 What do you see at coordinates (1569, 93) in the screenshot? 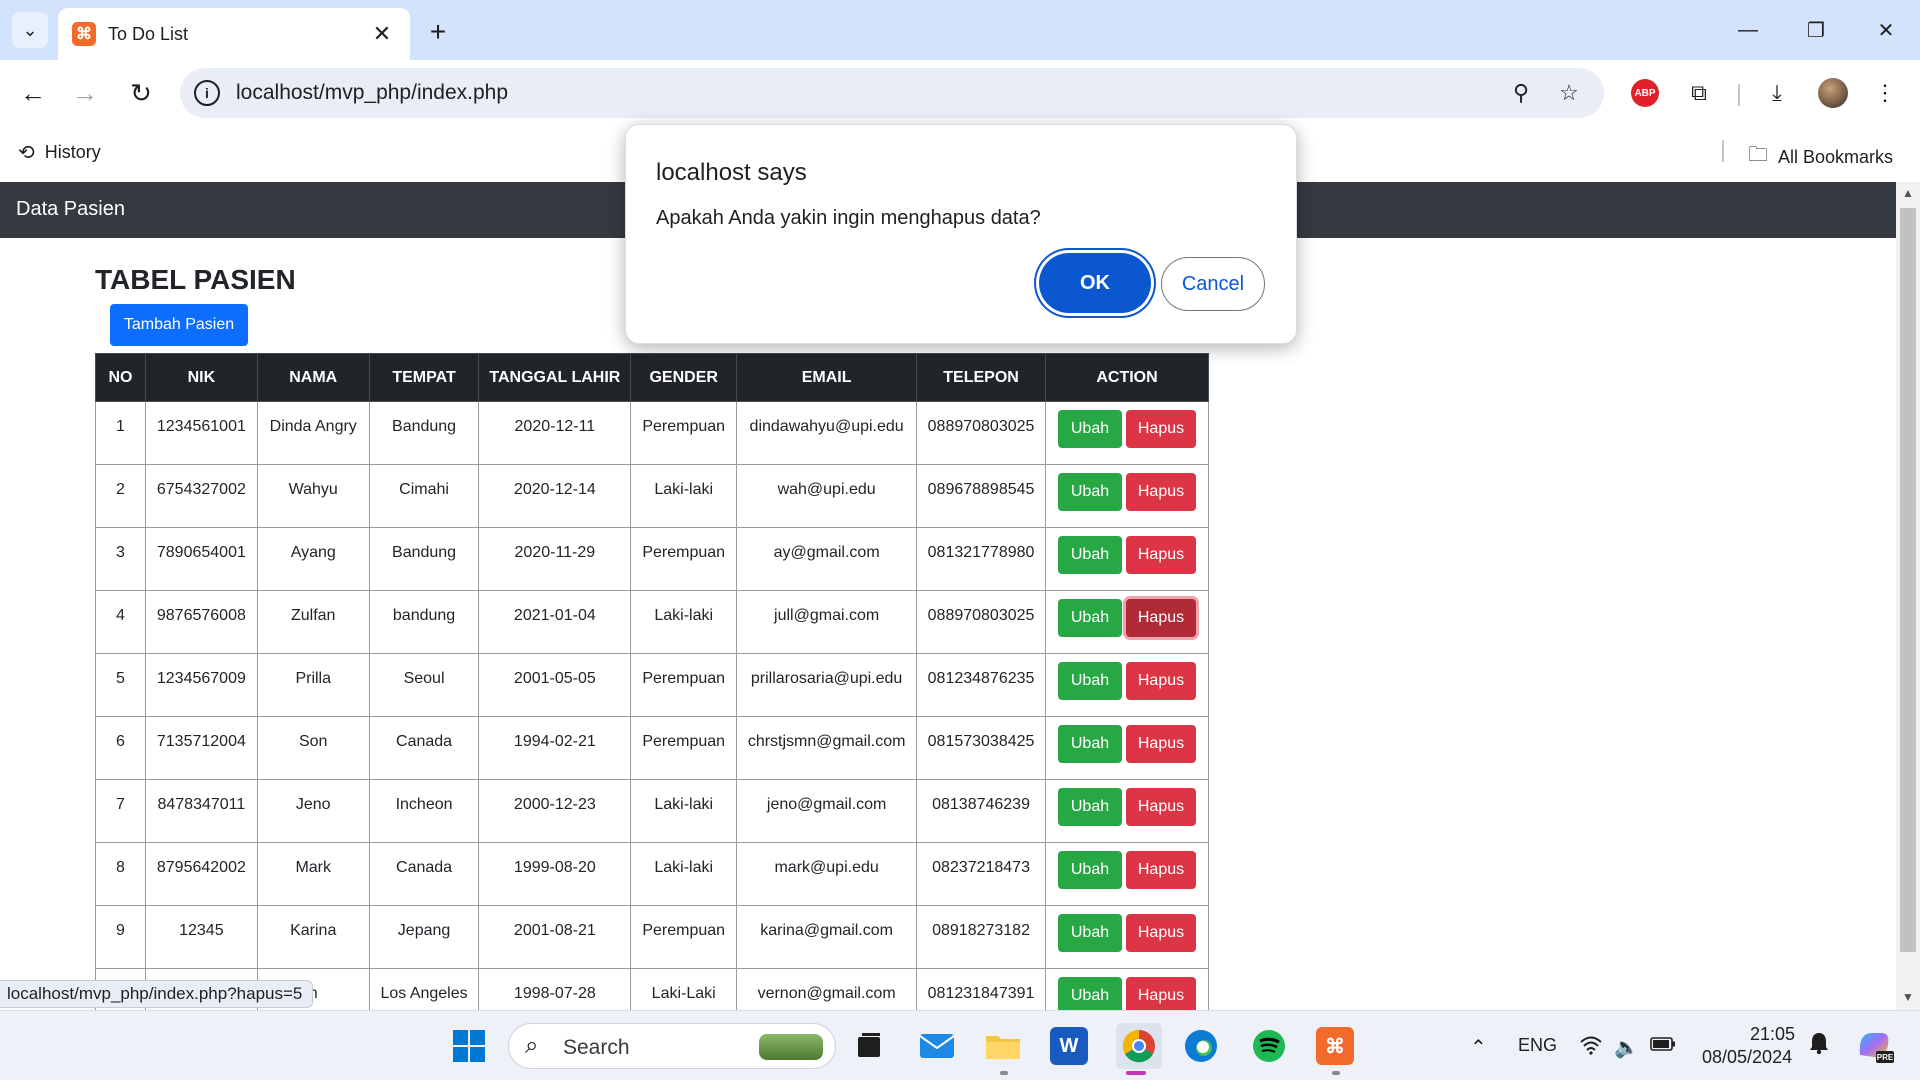
I see `bookmark-star-icon: ☆` at bounding box center [1569, 93].